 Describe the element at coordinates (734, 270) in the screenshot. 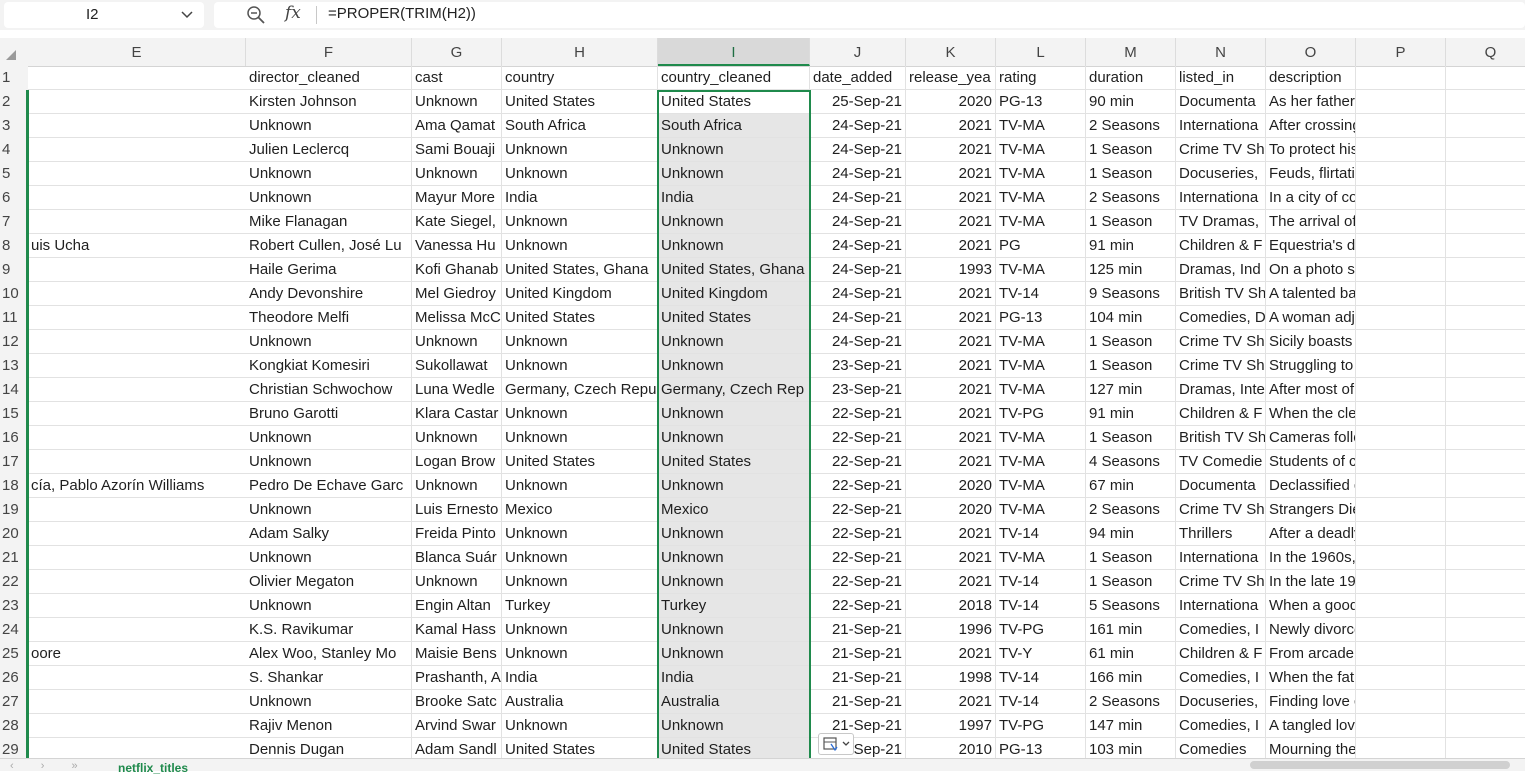

I see `cell-i: United States, Ghana` at that location.